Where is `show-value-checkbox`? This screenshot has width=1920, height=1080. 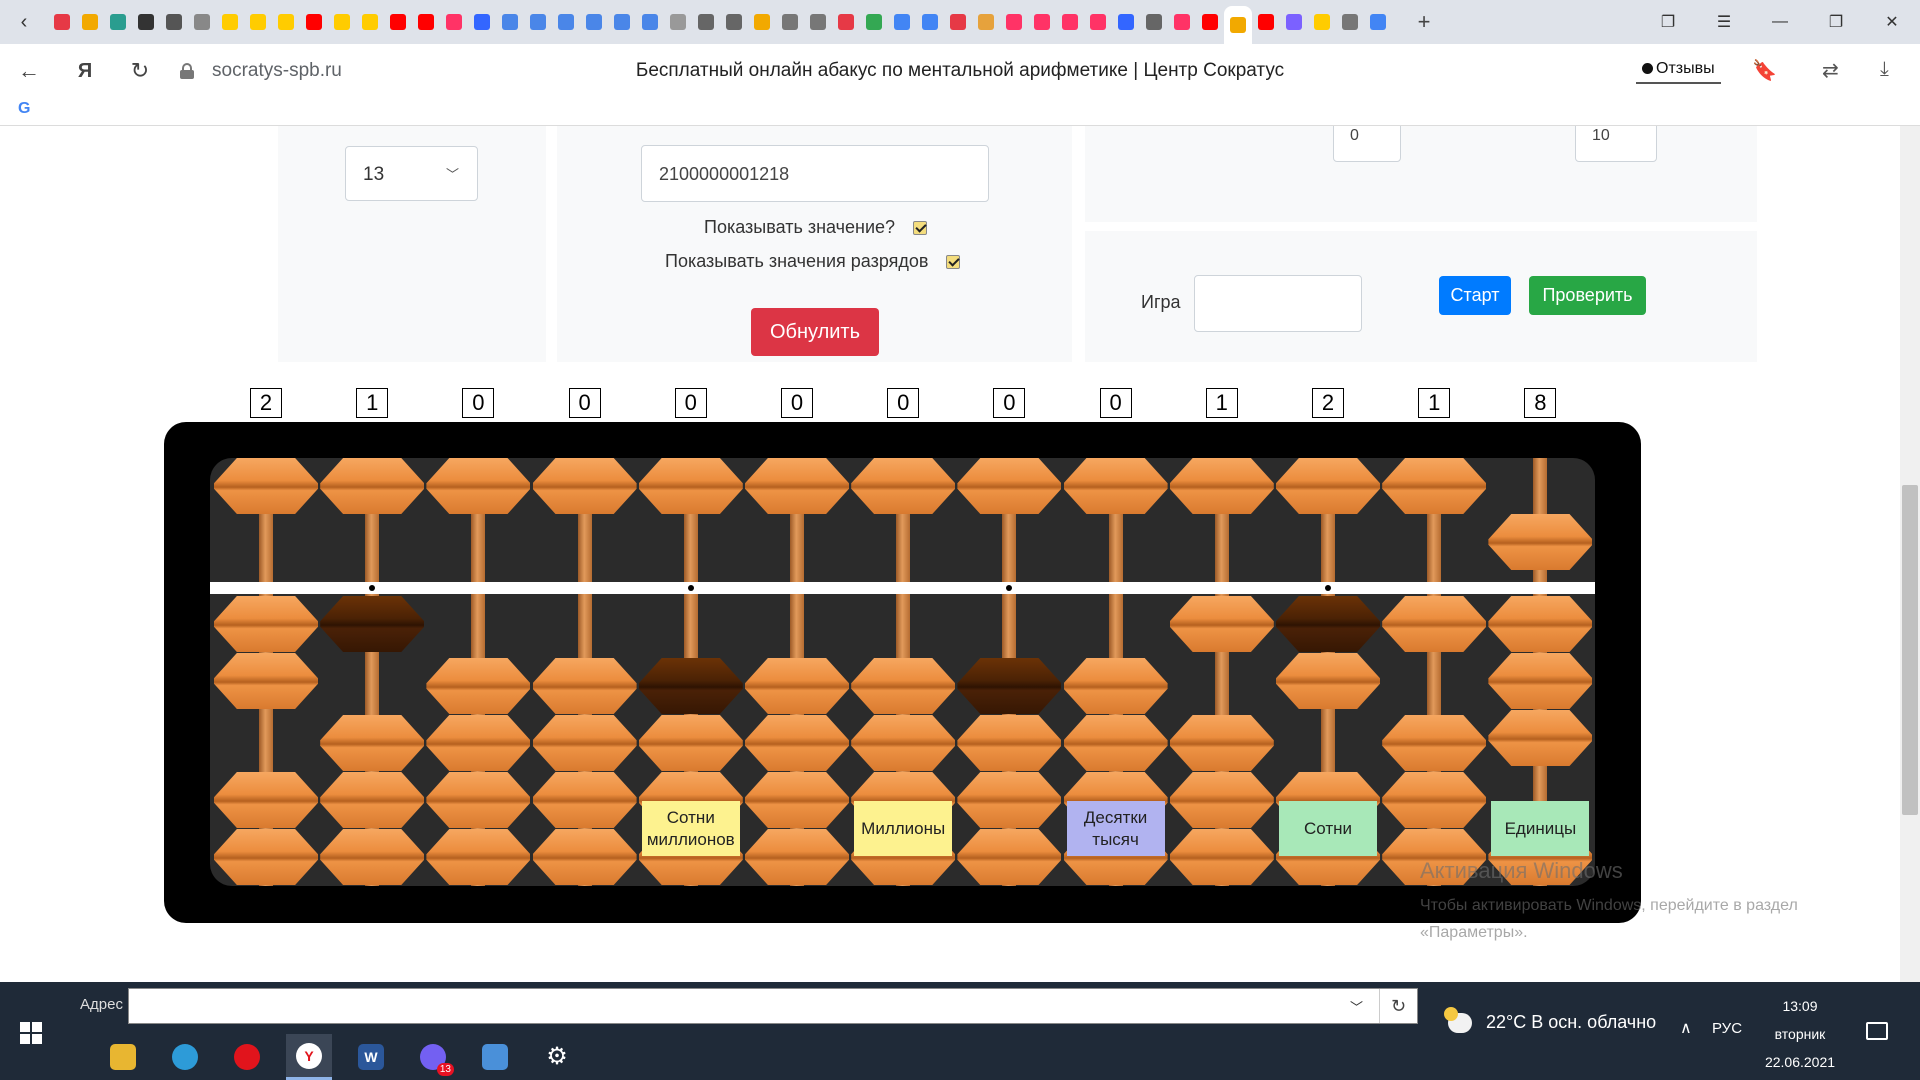 show-value-checkbox is located at coordinates (920, 227).